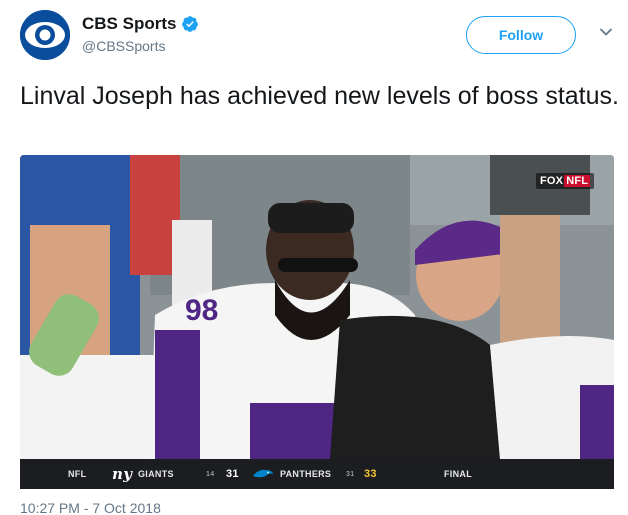 The height and width of the screenshot is (515, 628). What do you see at coordinates (370, 474) in the screenshot?
I see `scoreboard-team2-score: 33` at bounding box center [370, 474].